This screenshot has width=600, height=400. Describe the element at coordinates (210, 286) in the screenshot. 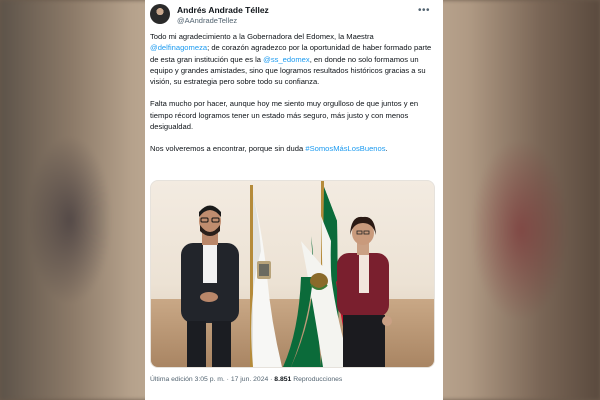

I see `man-figure` at that location.